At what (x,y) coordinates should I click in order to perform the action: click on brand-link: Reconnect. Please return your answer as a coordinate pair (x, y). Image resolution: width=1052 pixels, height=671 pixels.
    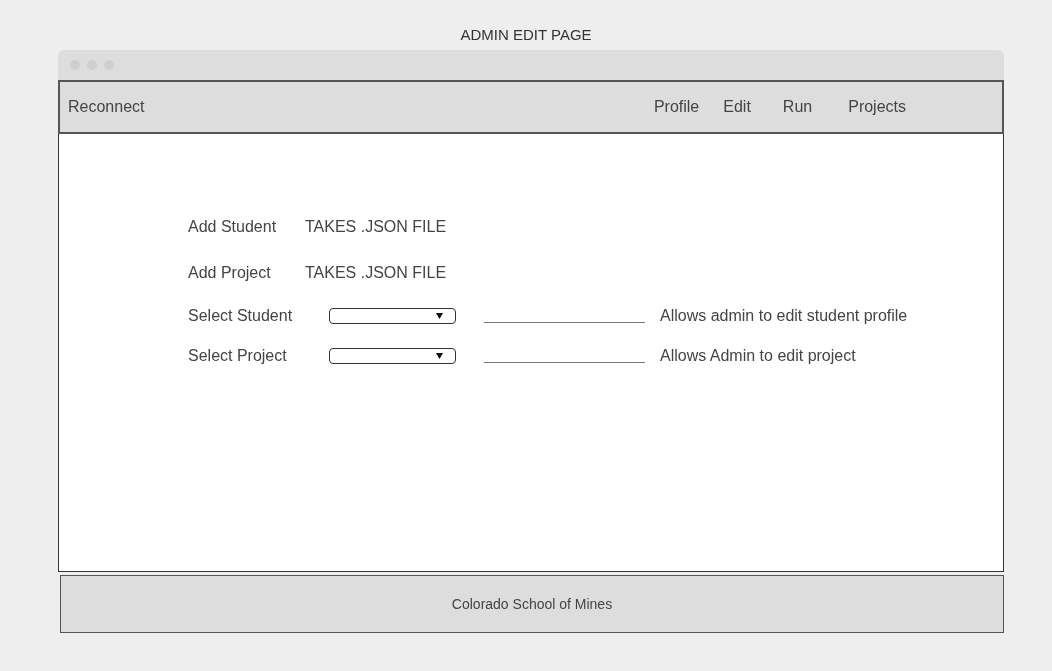
    Looking at the image, I should click on (106, 107).